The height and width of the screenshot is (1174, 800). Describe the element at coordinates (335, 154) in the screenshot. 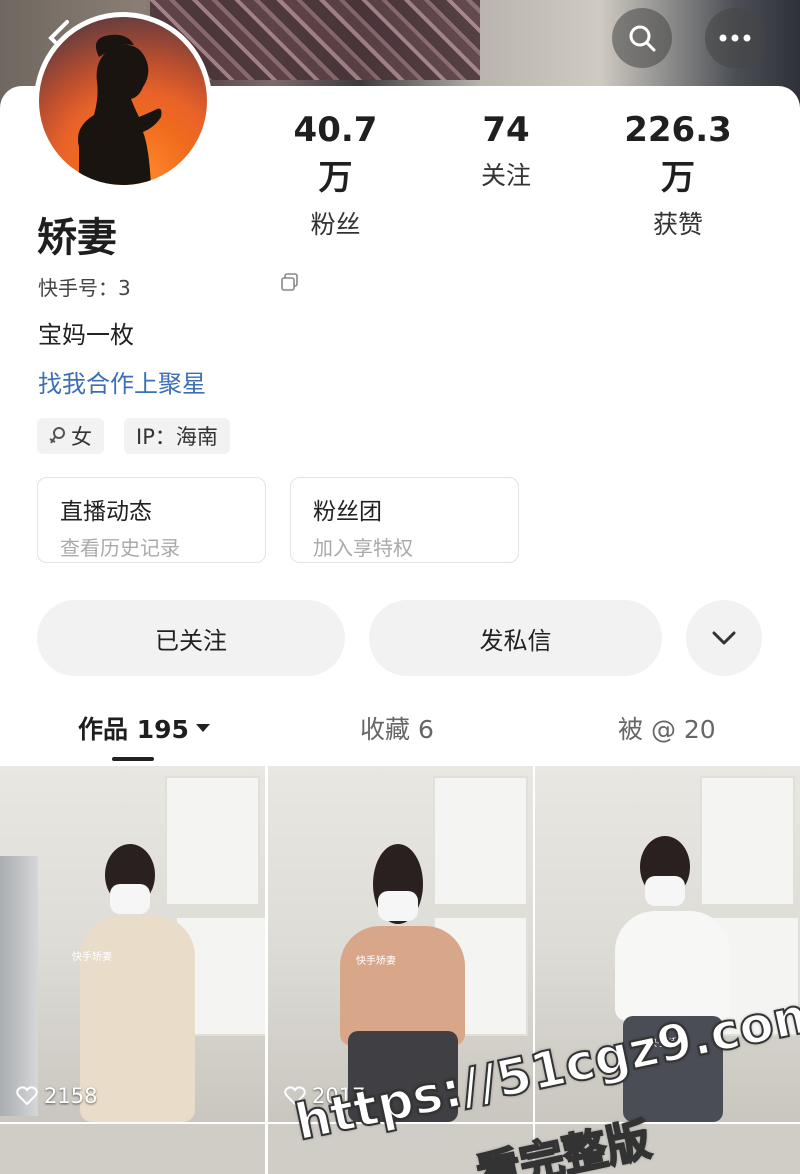

I see `stat-value: 40.7万` at that location.